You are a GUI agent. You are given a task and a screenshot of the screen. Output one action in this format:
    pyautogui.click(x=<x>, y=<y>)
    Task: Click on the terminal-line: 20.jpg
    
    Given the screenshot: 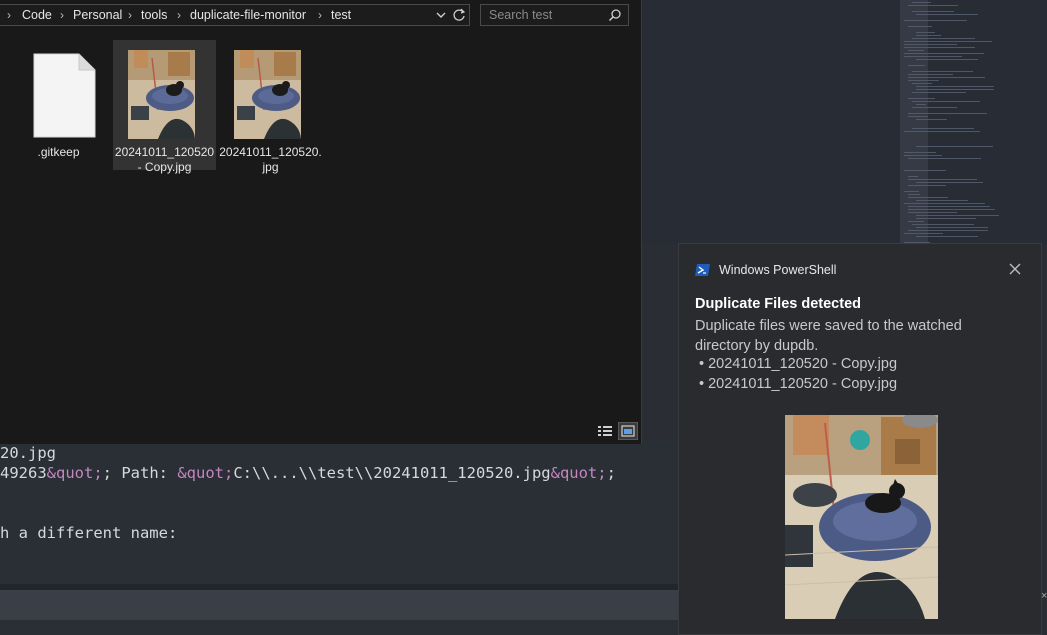 What is the action you would take?
    pyautogui.click(x=28, y=453)
    